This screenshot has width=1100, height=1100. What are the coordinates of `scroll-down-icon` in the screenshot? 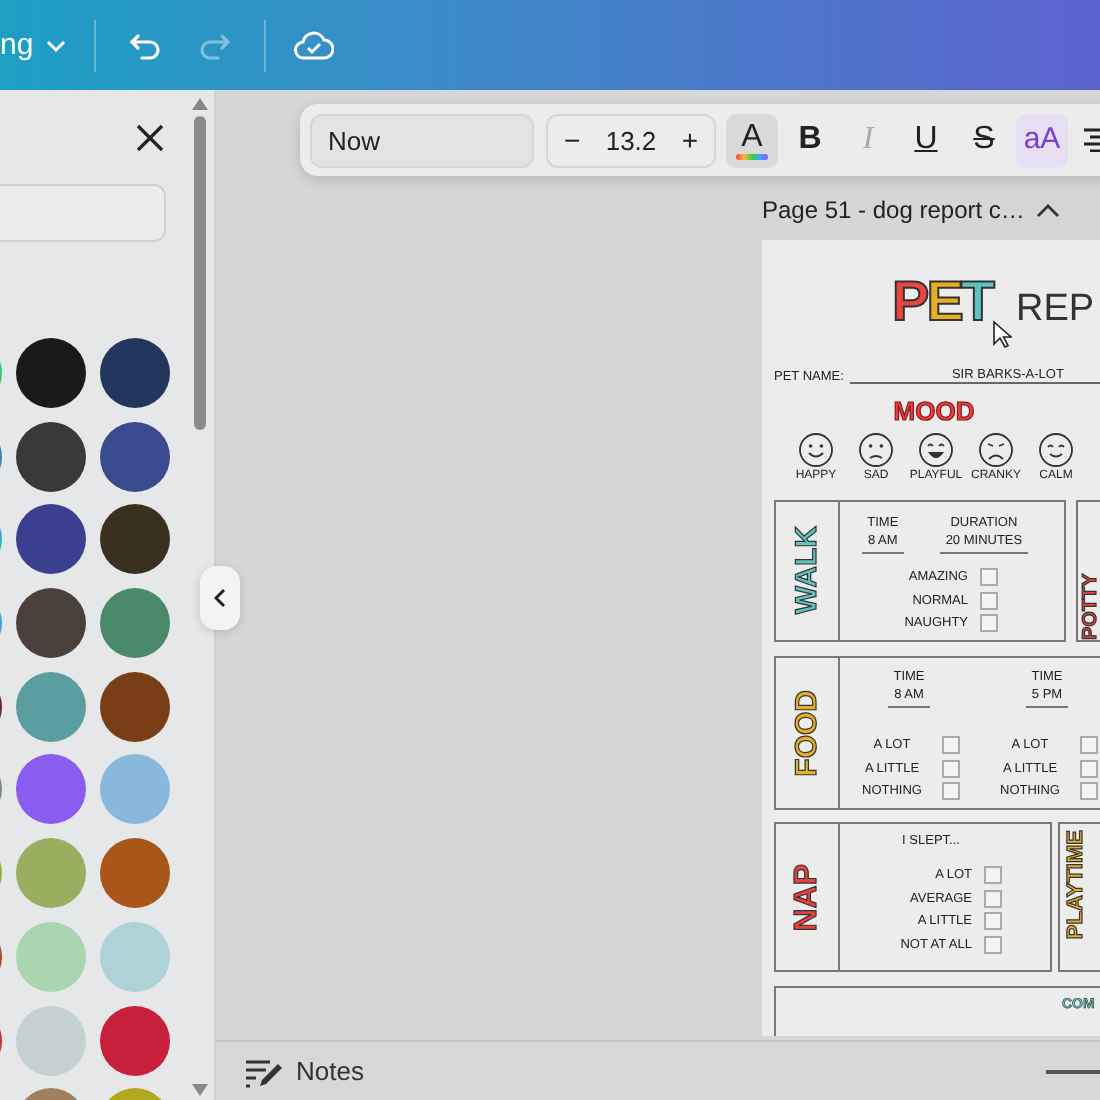 It's located at (200, 1090).